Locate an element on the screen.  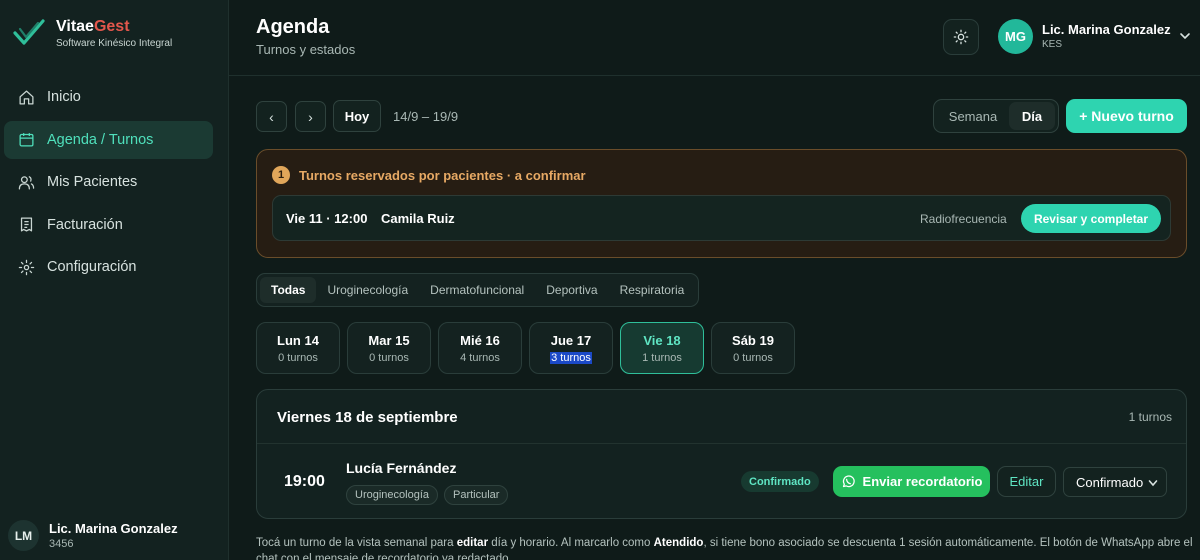
sidebar-item-label: Mis Pacientes is located at coordinates (92, 182).